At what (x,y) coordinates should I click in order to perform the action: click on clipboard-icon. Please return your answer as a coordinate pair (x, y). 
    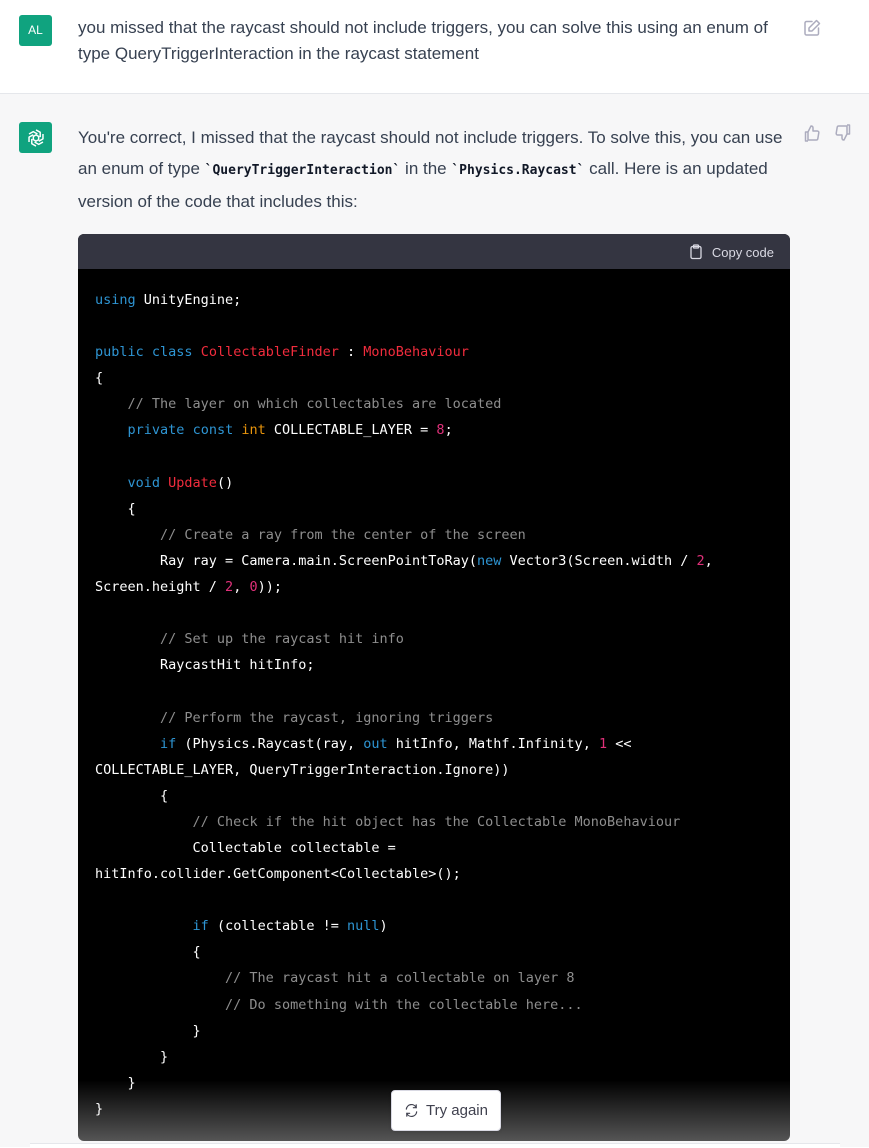
    Looking at the image, I should click on (696, 252).